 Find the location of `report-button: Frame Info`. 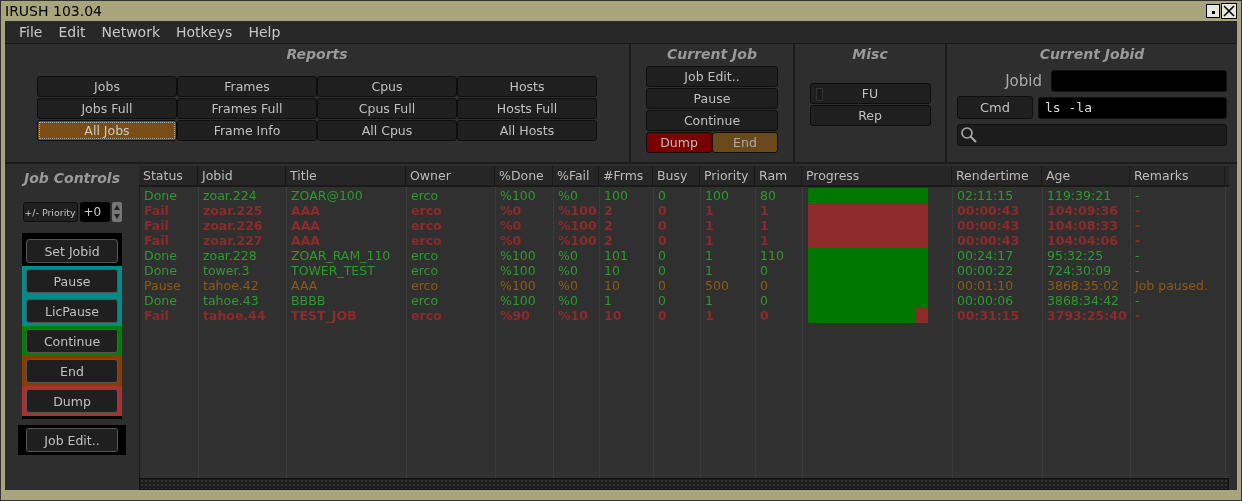

report-button: Frame Info is located at coordinates (247, 130).